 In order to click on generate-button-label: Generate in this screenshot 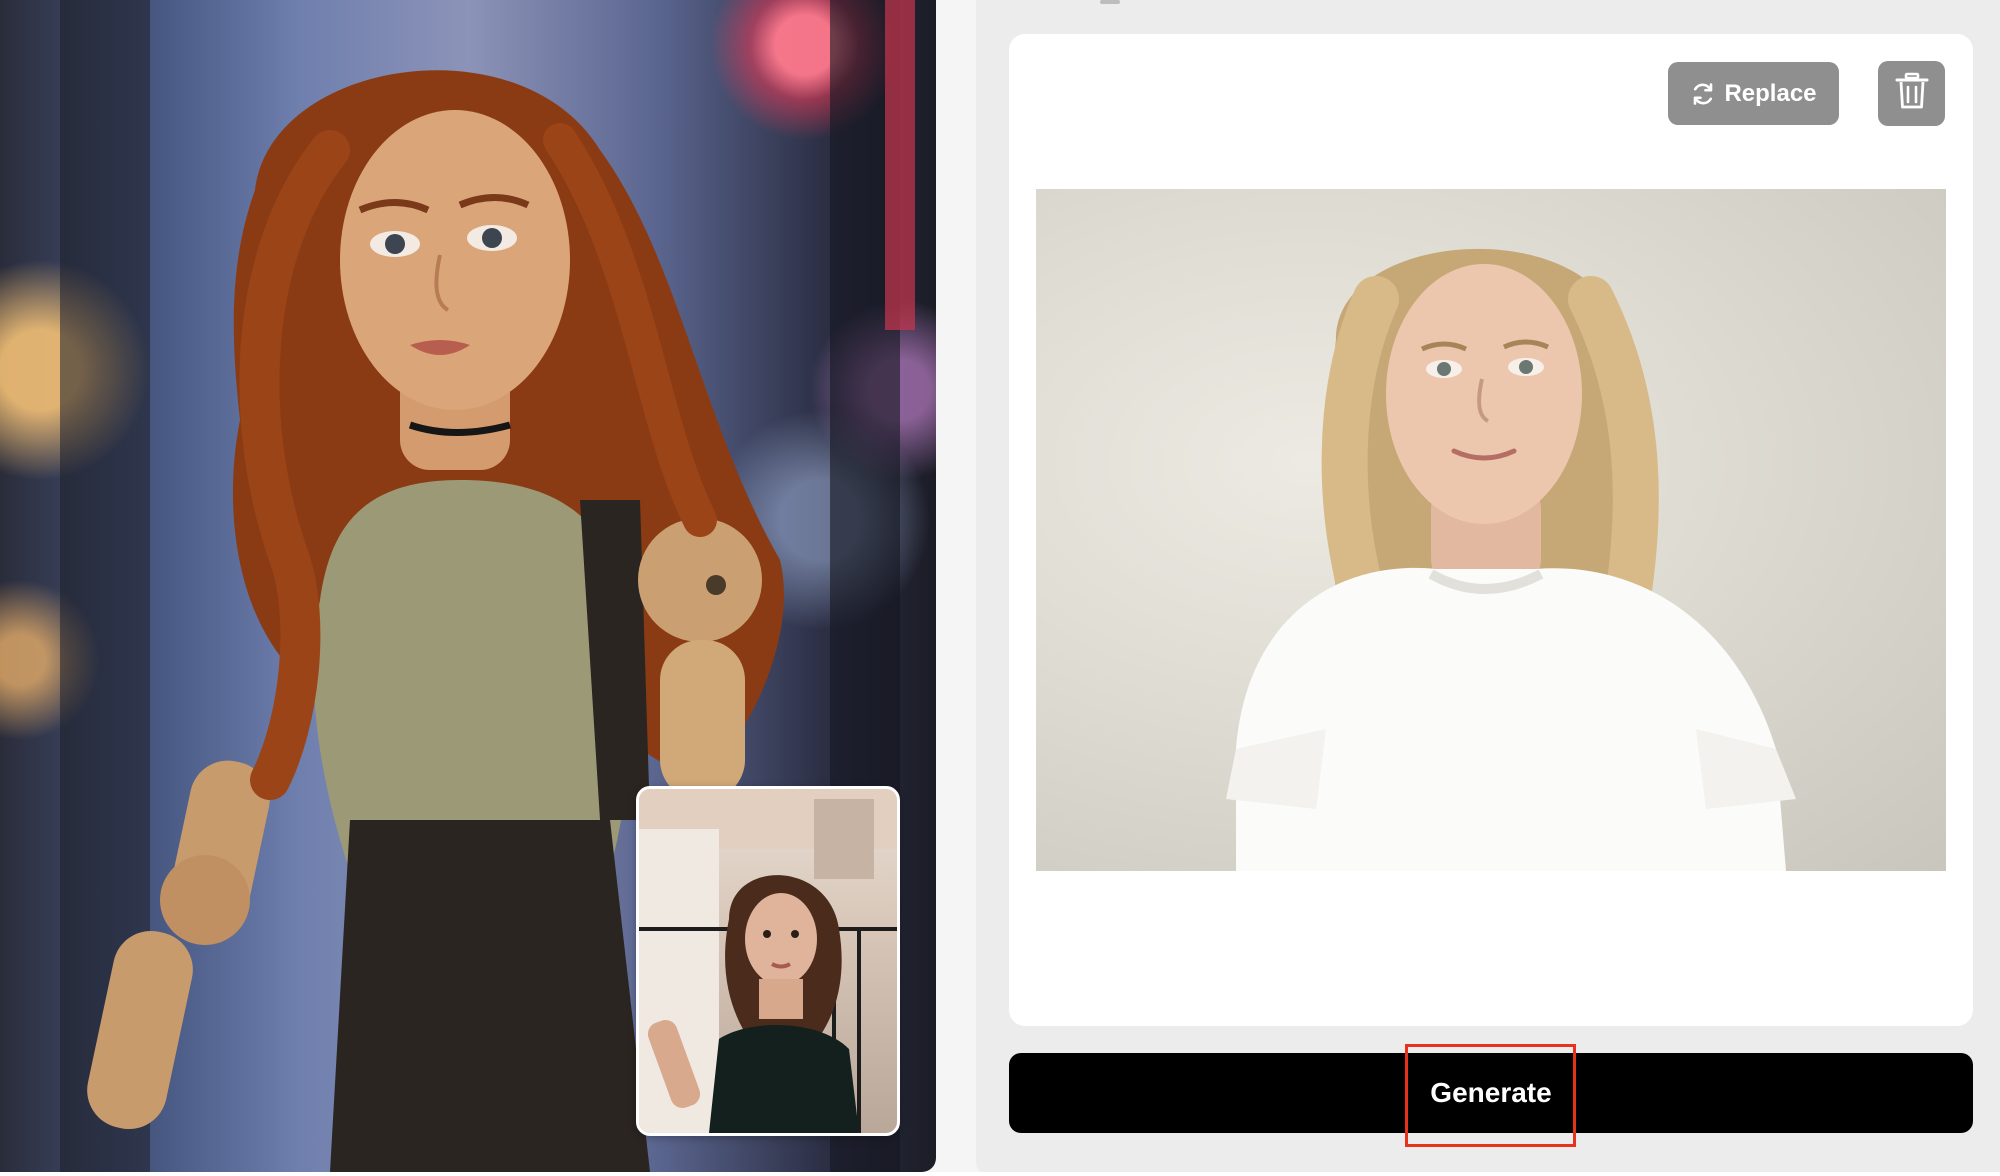, I will do `click(1491, 1092)`.